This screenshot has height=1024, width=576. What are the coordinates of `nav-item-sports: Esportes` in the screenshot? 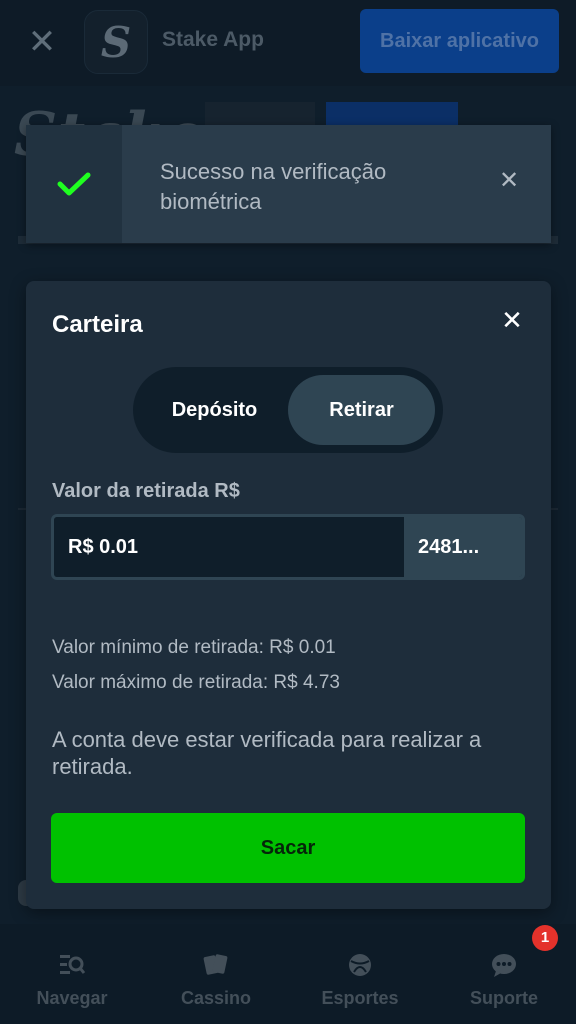 It's located at (360, 974).